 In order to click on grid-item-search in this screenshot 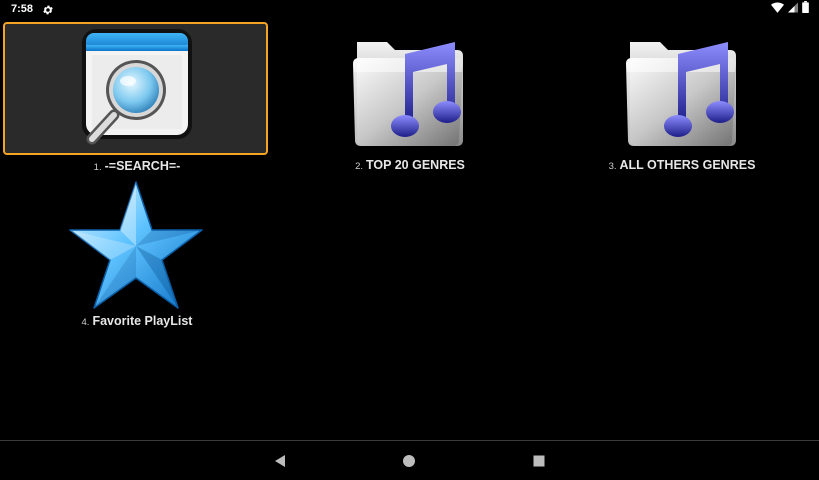, I will do `click(137, 88)`.